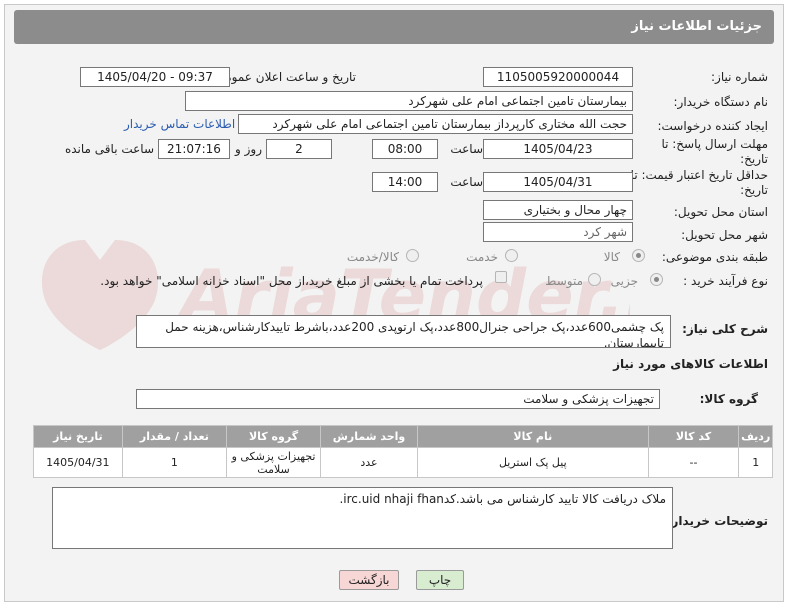 The height and width of the screenshot is (606, 788). Describe the element at coordinates (174, 436) in the screenshot. I see `col-qty: تعداد / مقدار` at that location.